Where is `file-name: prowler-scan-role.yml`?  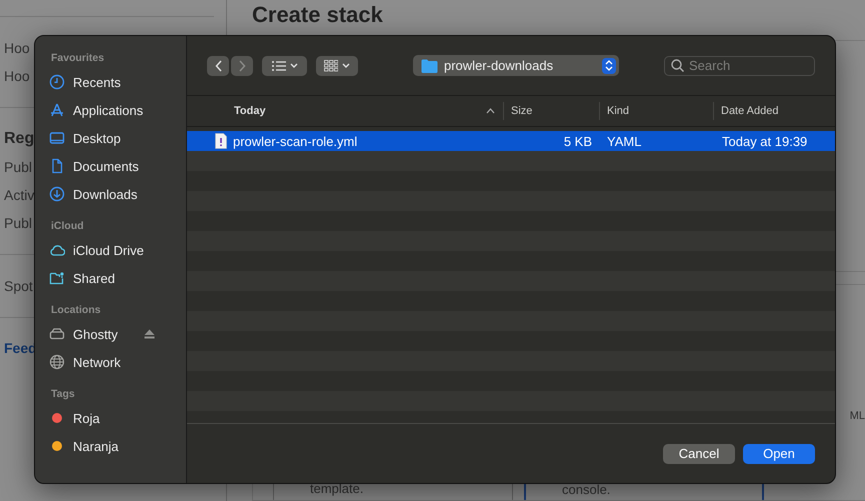
file-name: prowler-scan-role.yml is located at coordinates (286, 141).